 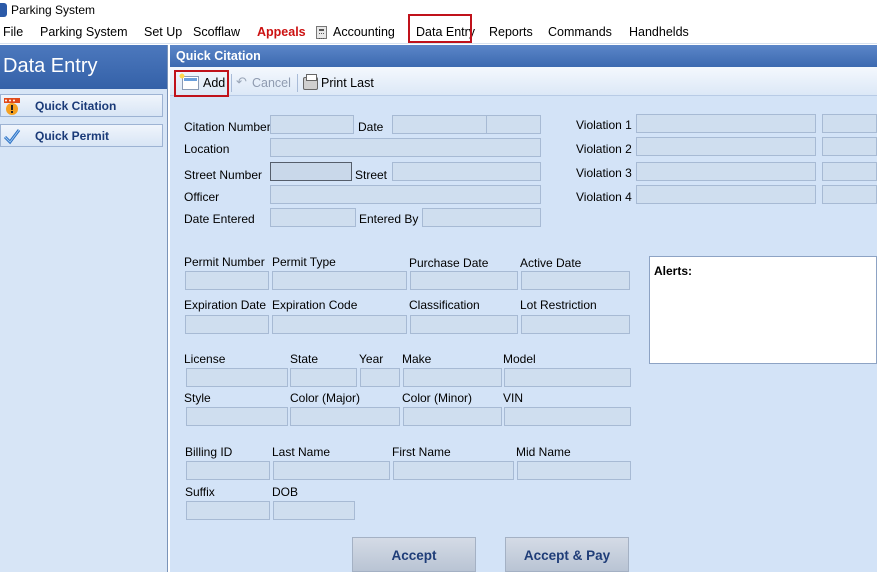 What do you see at coordinates (726, 146) in the screenshot?
I see `violation-2-field` at bounding box center [726, 146].